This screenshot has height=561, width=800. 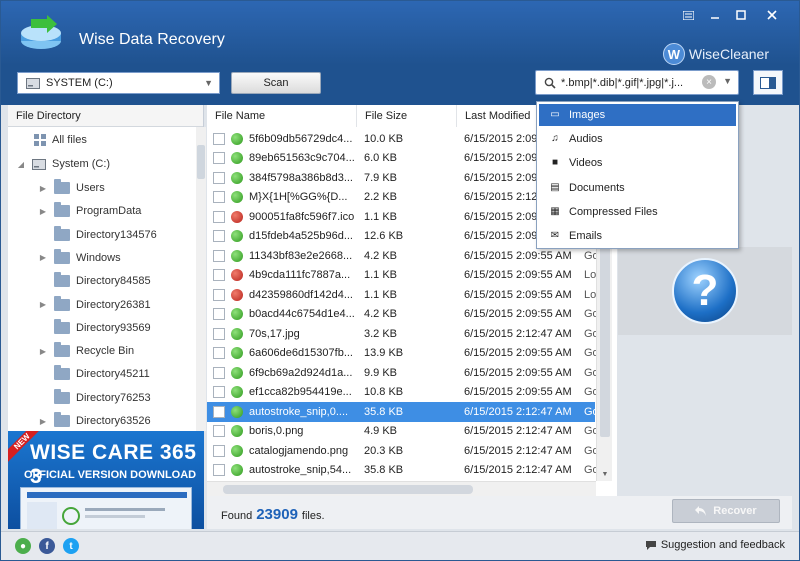 I want to click on dropdown-item-videos: ■ Videos, so click(x=637, y=163).